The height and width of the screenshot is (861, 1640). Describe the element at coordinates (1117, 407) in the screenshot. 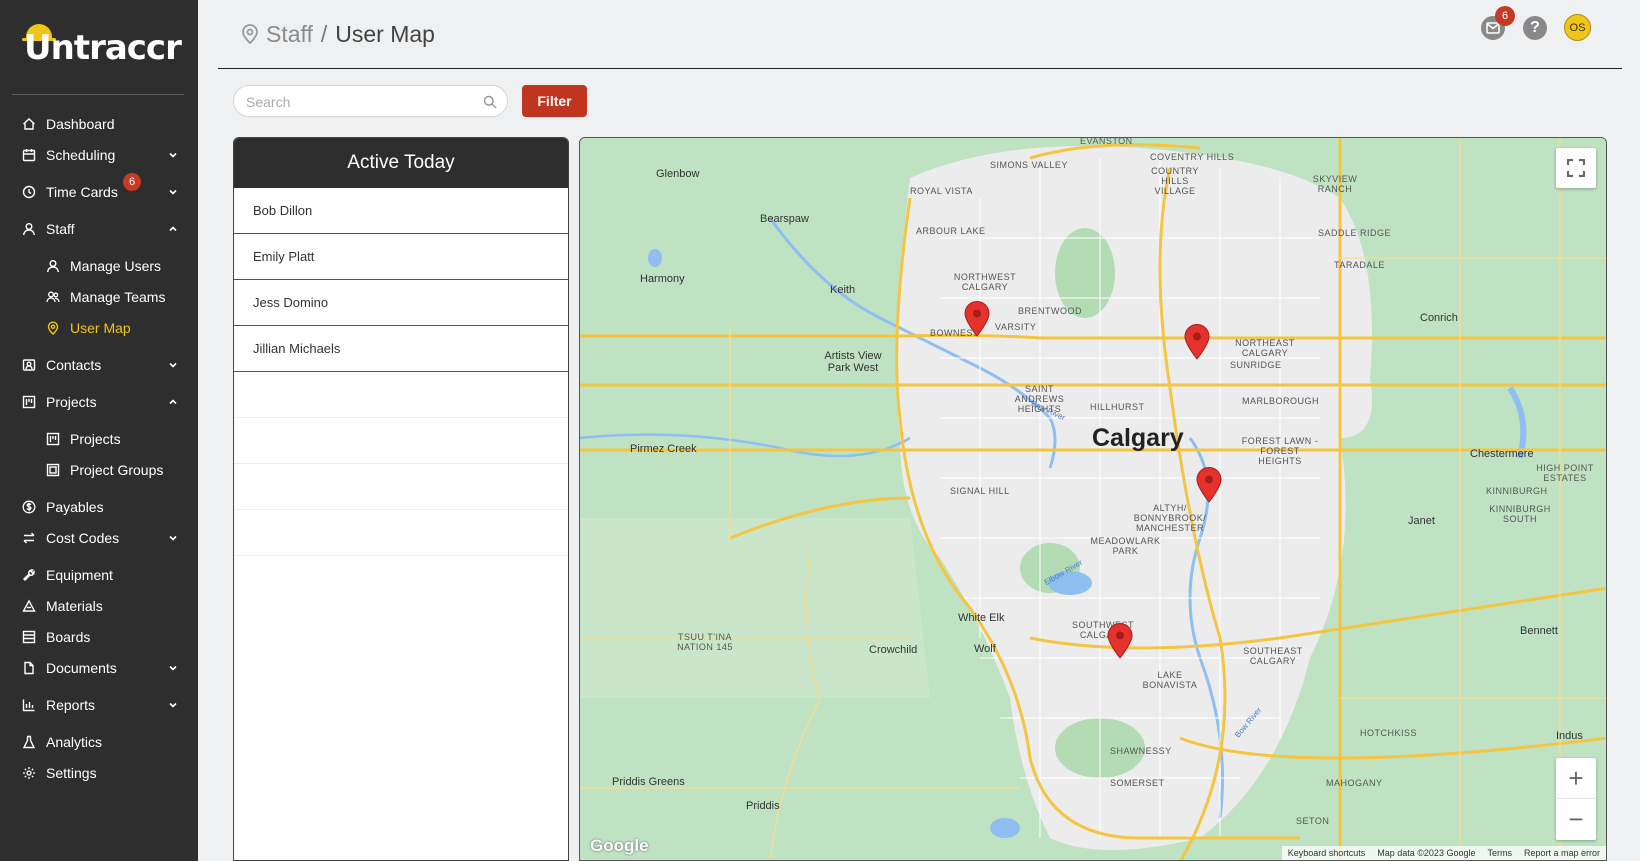

I see `map-label: HILLHURST` at that location.